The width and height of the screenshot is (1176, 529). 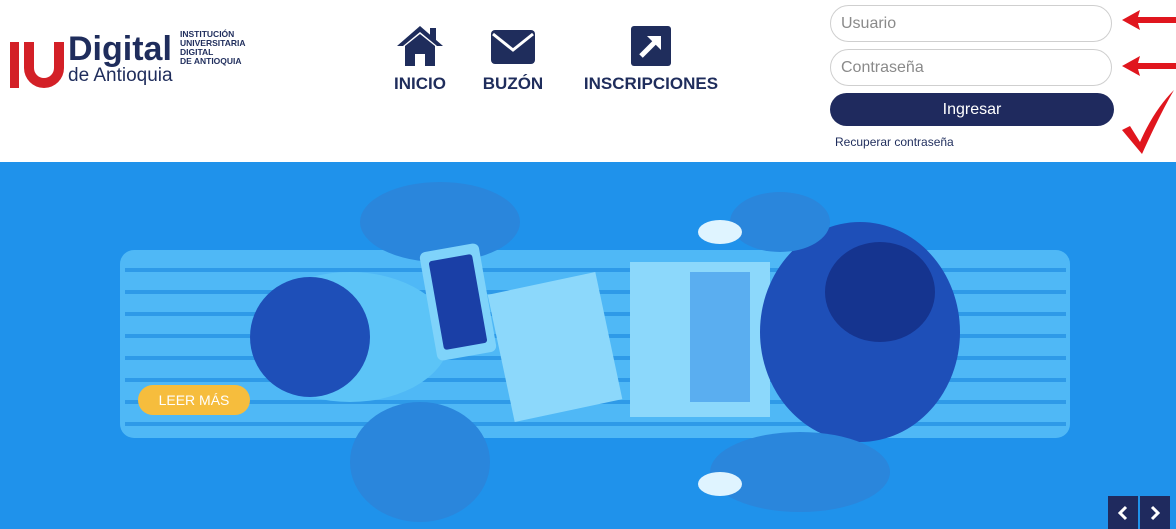 I want to click on slider-prev-button, so click(x=1123, y=512).